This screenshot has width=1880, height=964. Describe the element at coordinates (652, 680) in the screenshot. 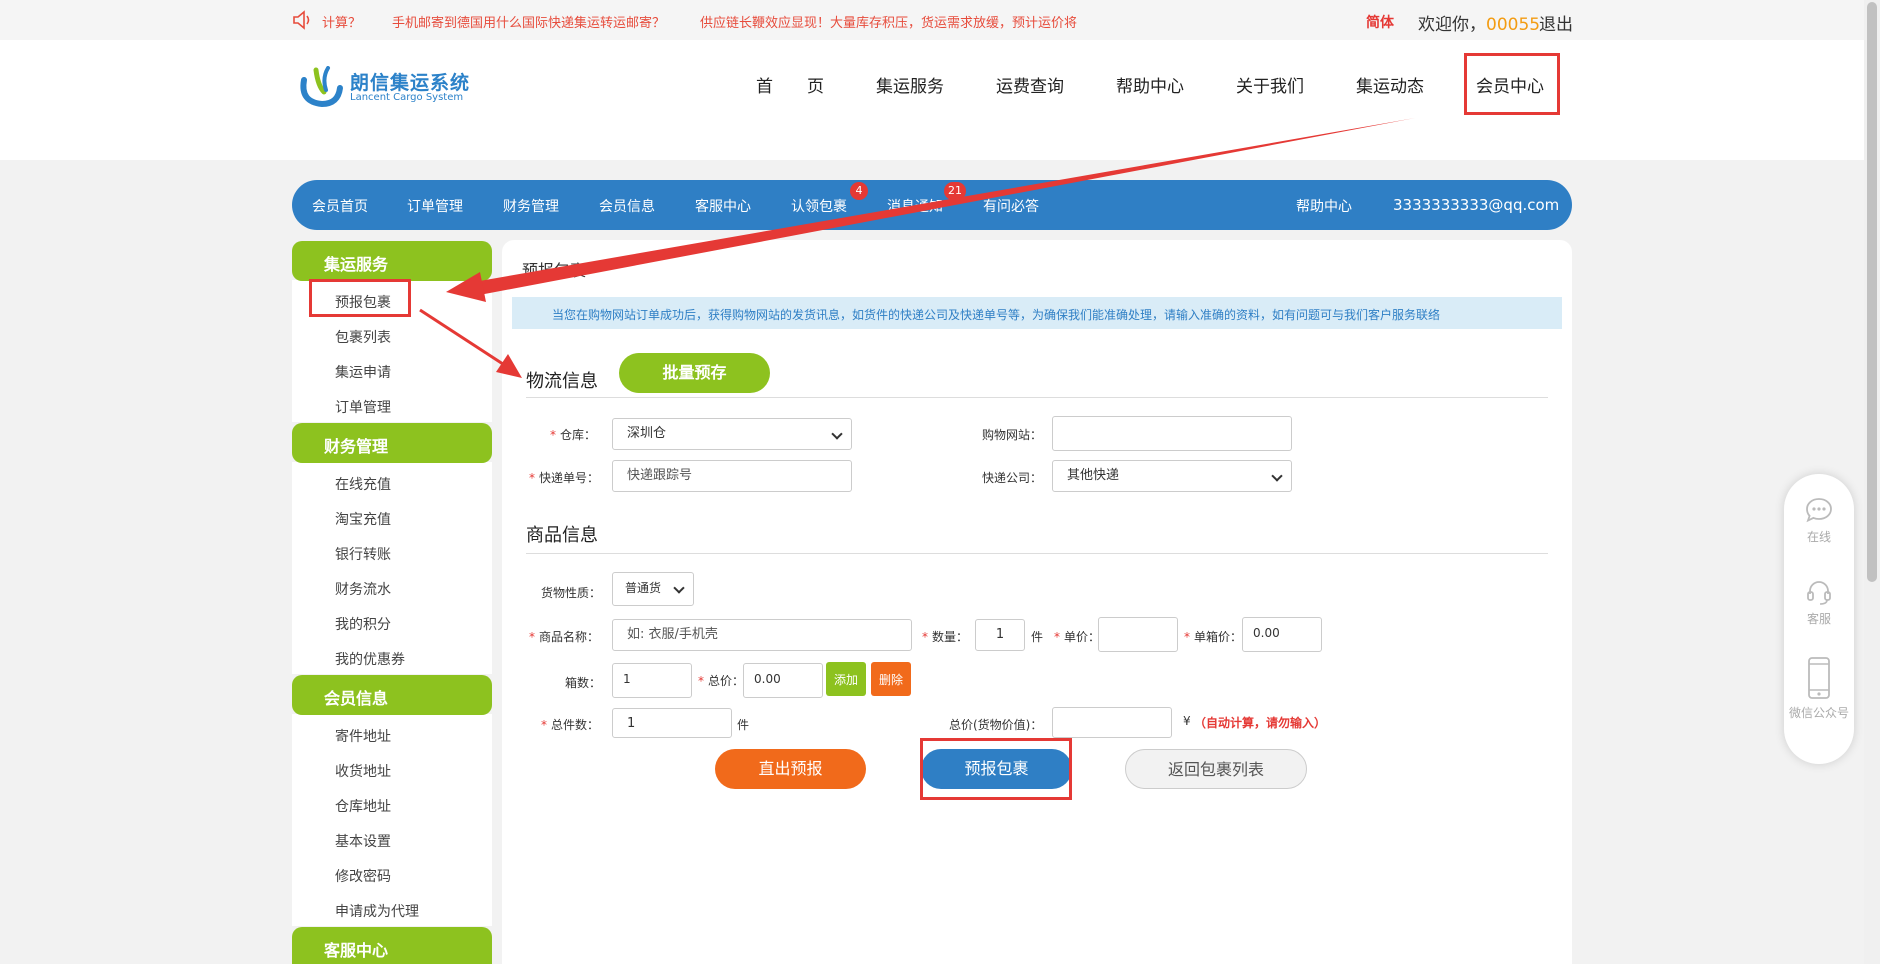

I see `boxes-input: 1` at that location.